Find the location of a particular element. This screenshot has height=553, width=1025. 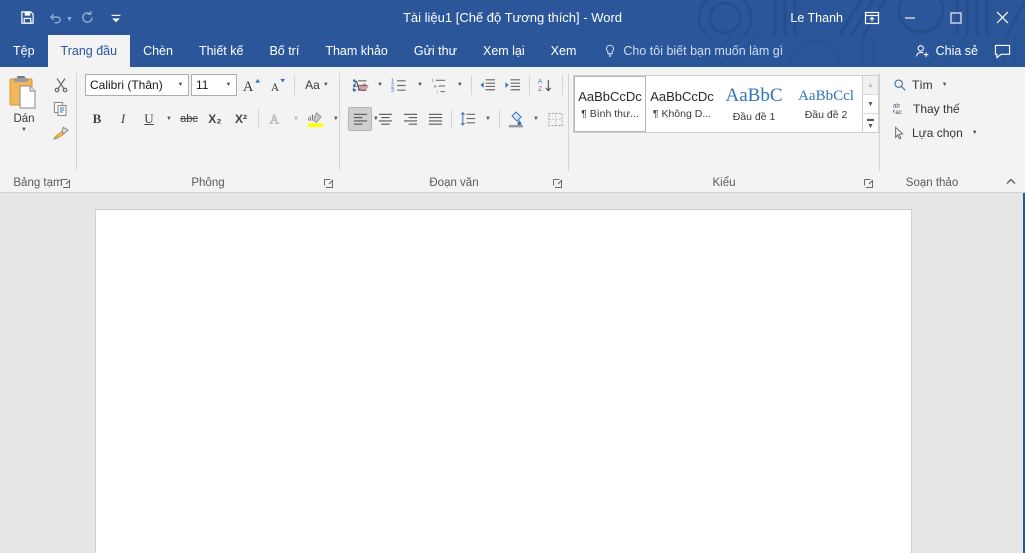

styles-scroll-buttons: ▲ ▼ ▬ ▼ is located at coordinates (870, 104).